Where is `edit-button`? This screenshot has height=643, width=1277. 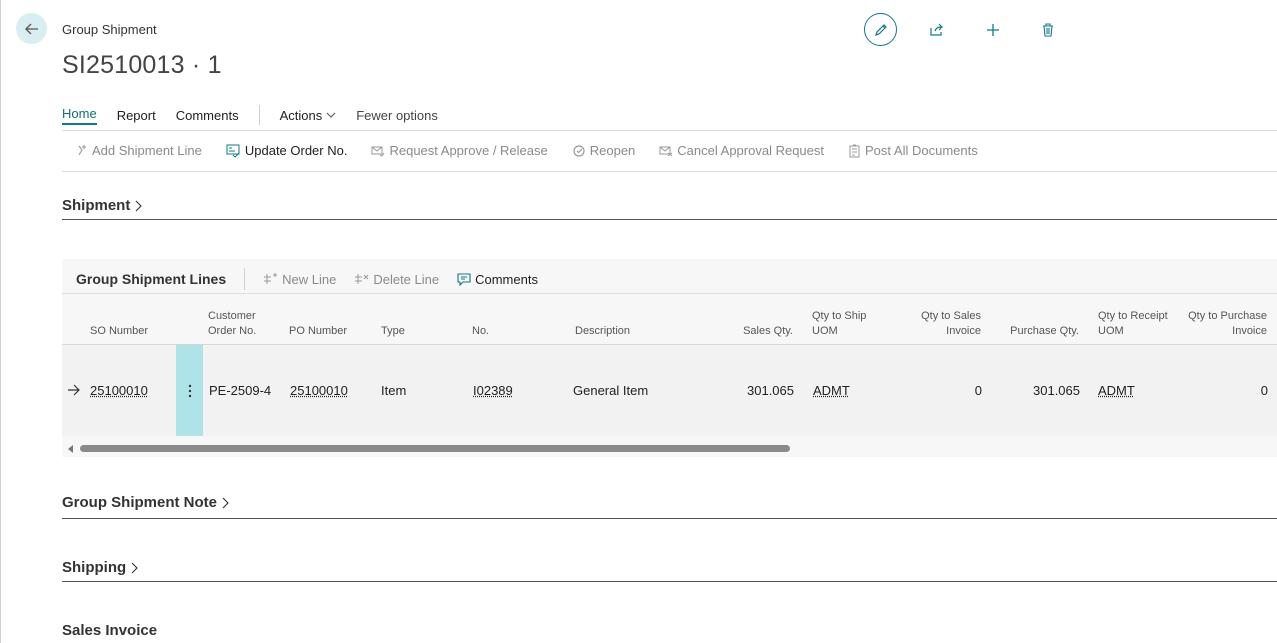
edit-button is located at coordinates (880, 29).